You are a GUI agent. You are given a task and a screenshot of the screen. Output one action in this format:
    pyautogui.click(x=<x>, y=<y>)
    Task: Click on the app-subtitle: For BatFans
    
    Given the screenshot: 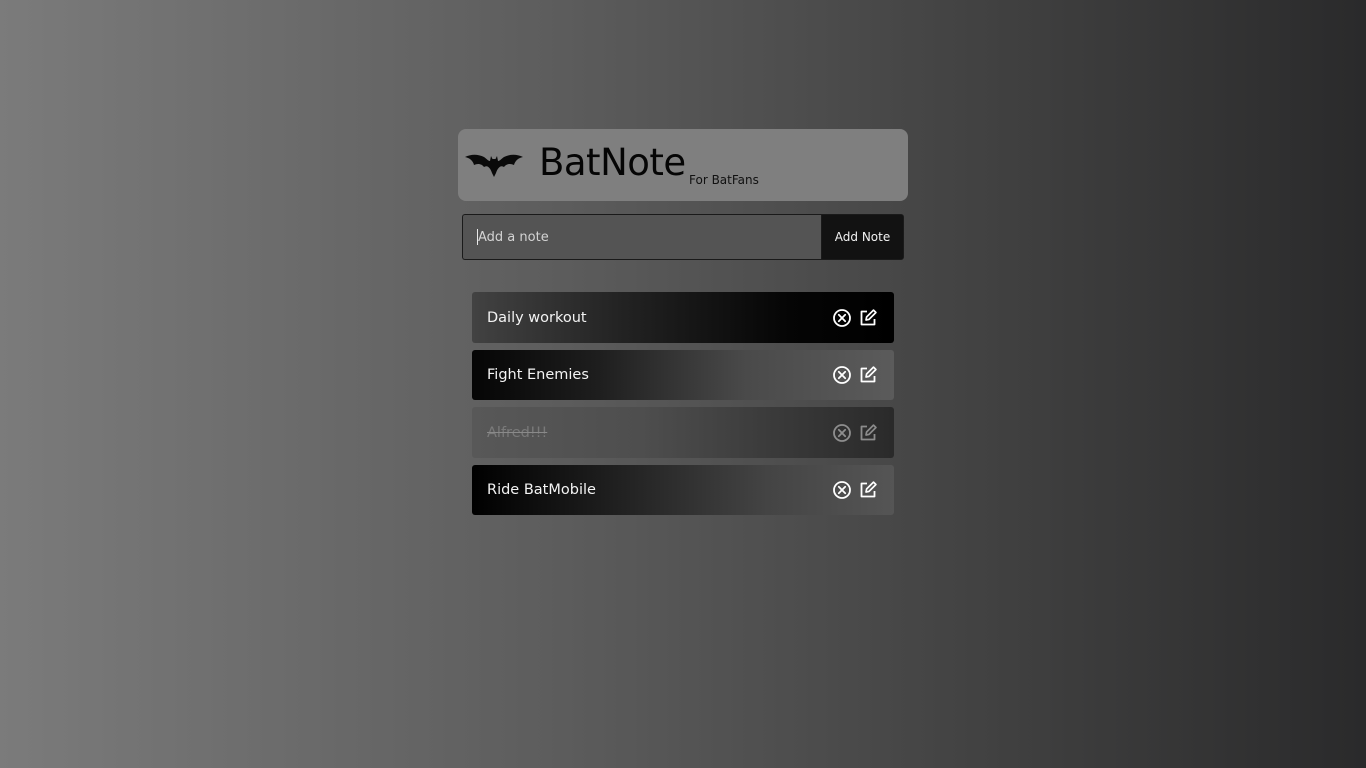 What is the action you would take?
    pyautogui.click(x=724, y=180)
    